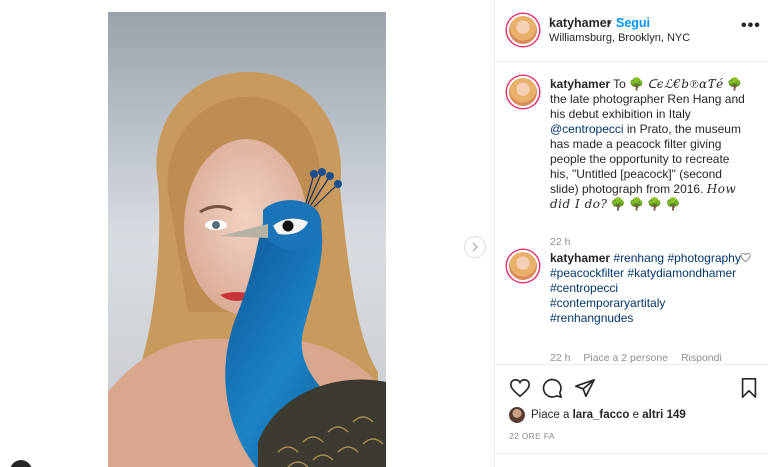 Image resolution: width=768 pixels, height=467 pixels. What do you see at coordinates (532, 436) in the screenshot?
I see `post-timestamp: 22 ORE FA` at bounding box center [532, 436].